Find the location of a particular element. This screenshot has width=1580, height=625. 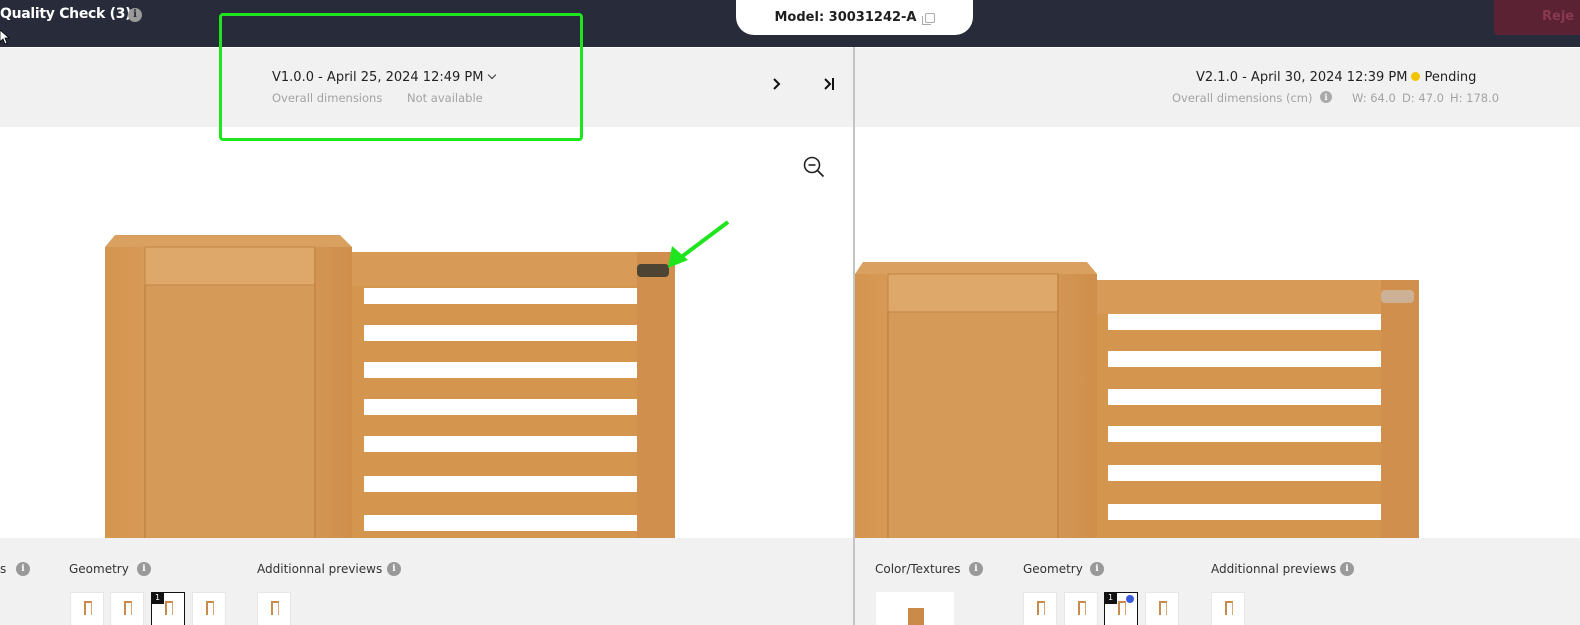

texture-thumbnail is located at coordinates (915, 608).